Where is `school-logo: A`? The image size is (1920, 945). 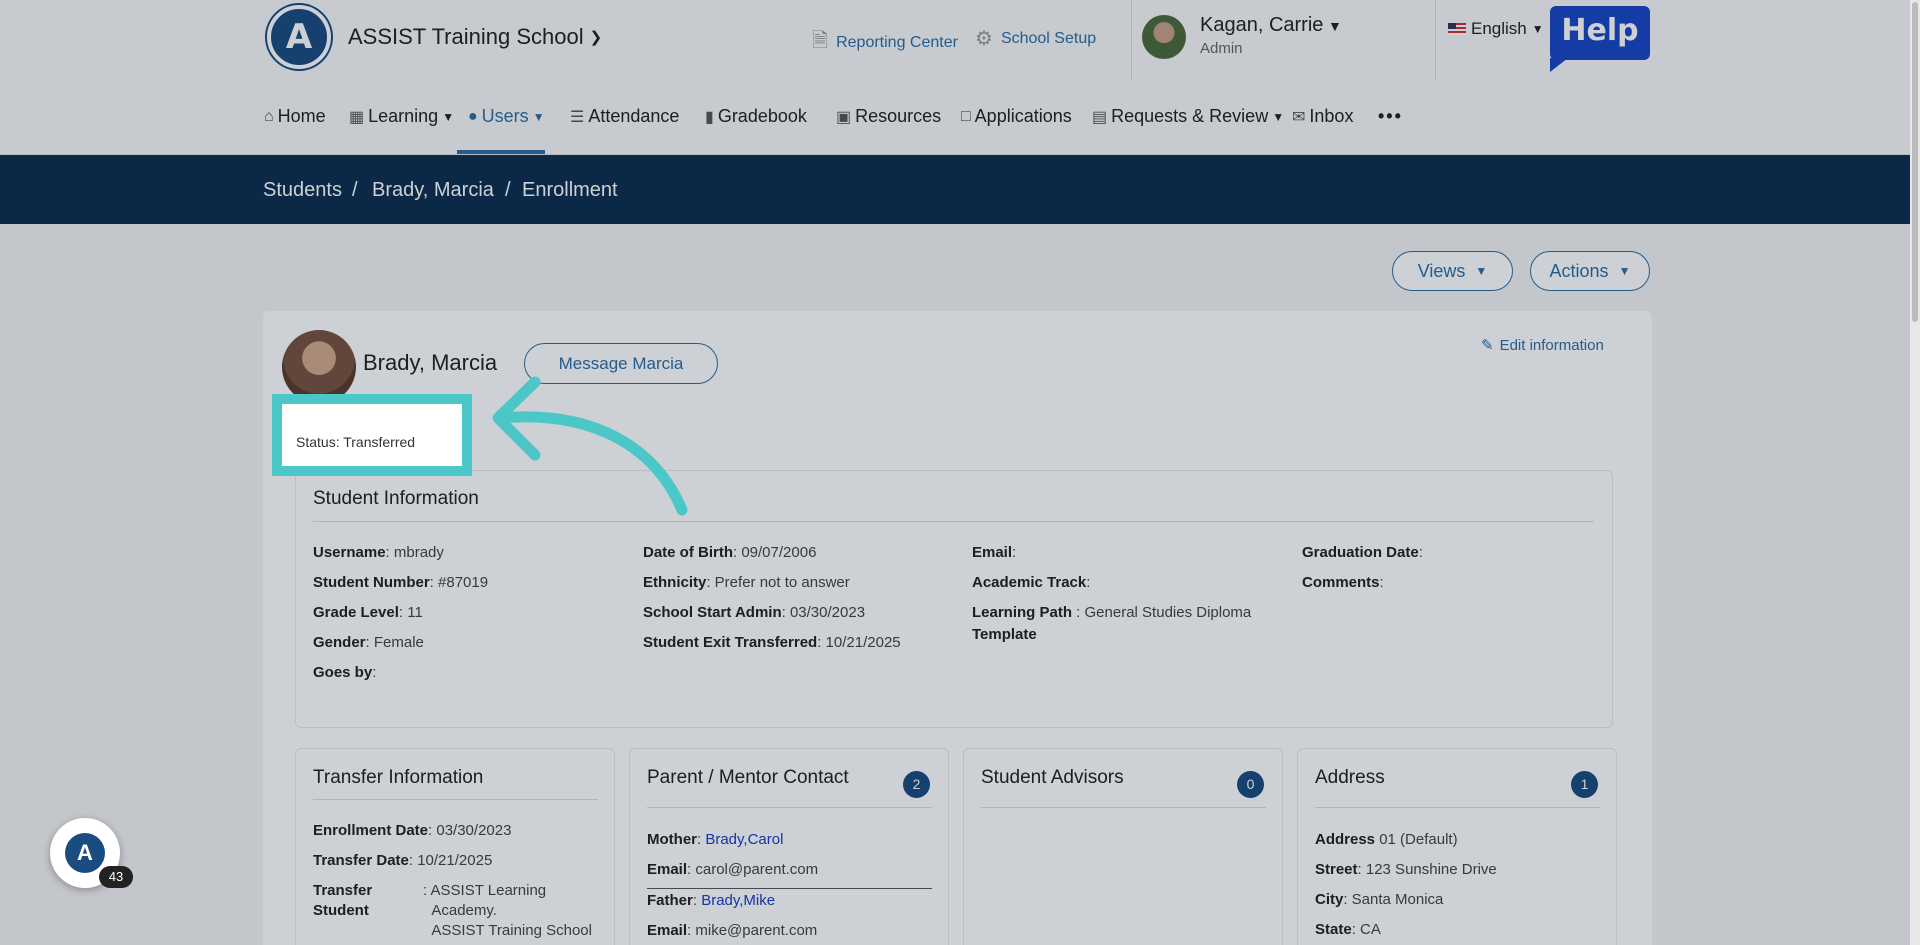
school-logo: A is located at coordinates (299, 37).